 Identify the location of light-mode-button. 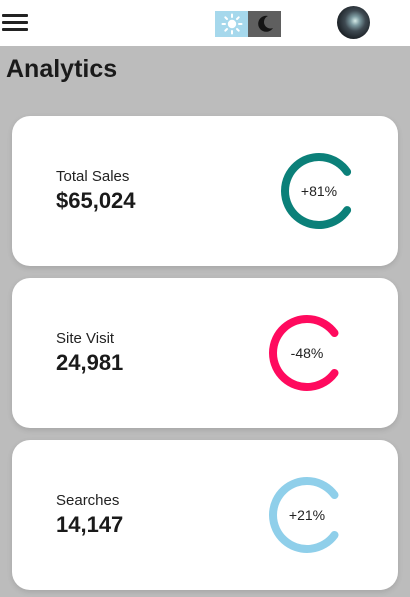
(231, 24).